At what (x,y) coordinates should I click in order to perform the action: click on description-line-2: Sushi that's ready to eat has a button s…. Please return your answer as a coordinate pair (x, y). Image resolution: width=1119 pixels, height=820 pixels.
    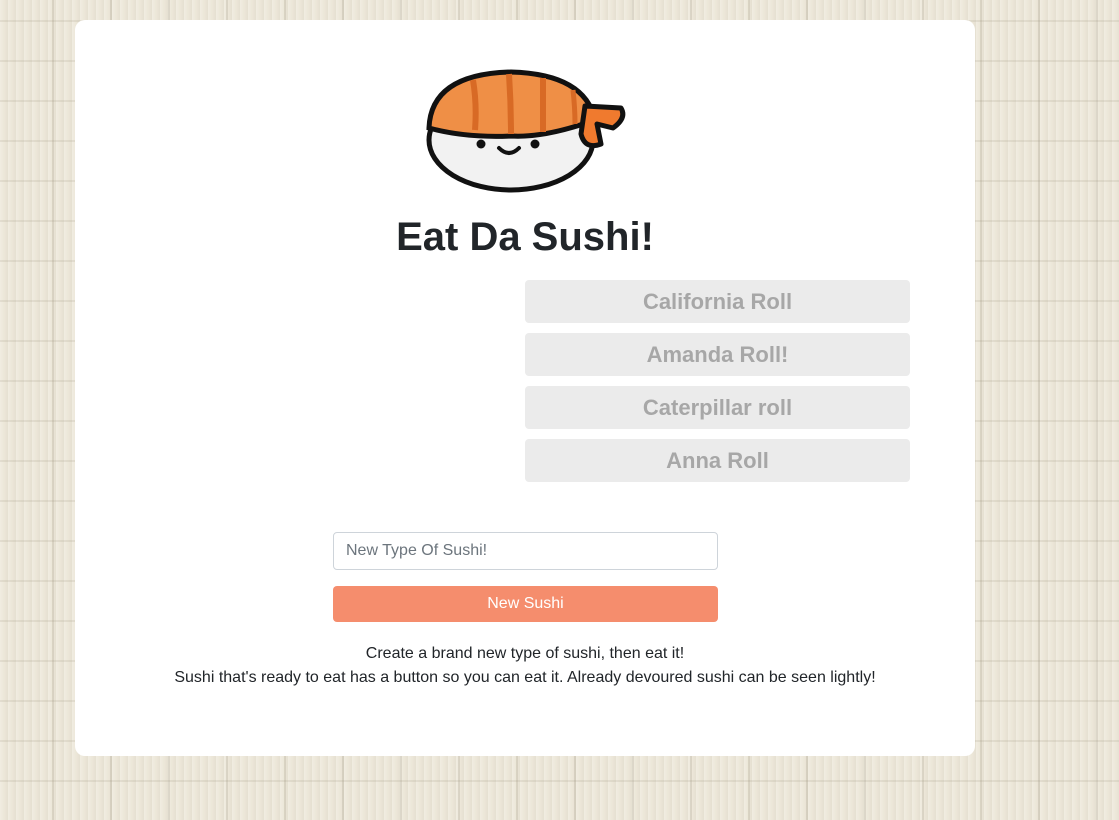
    Looking at the image, I should click on (525, 677).